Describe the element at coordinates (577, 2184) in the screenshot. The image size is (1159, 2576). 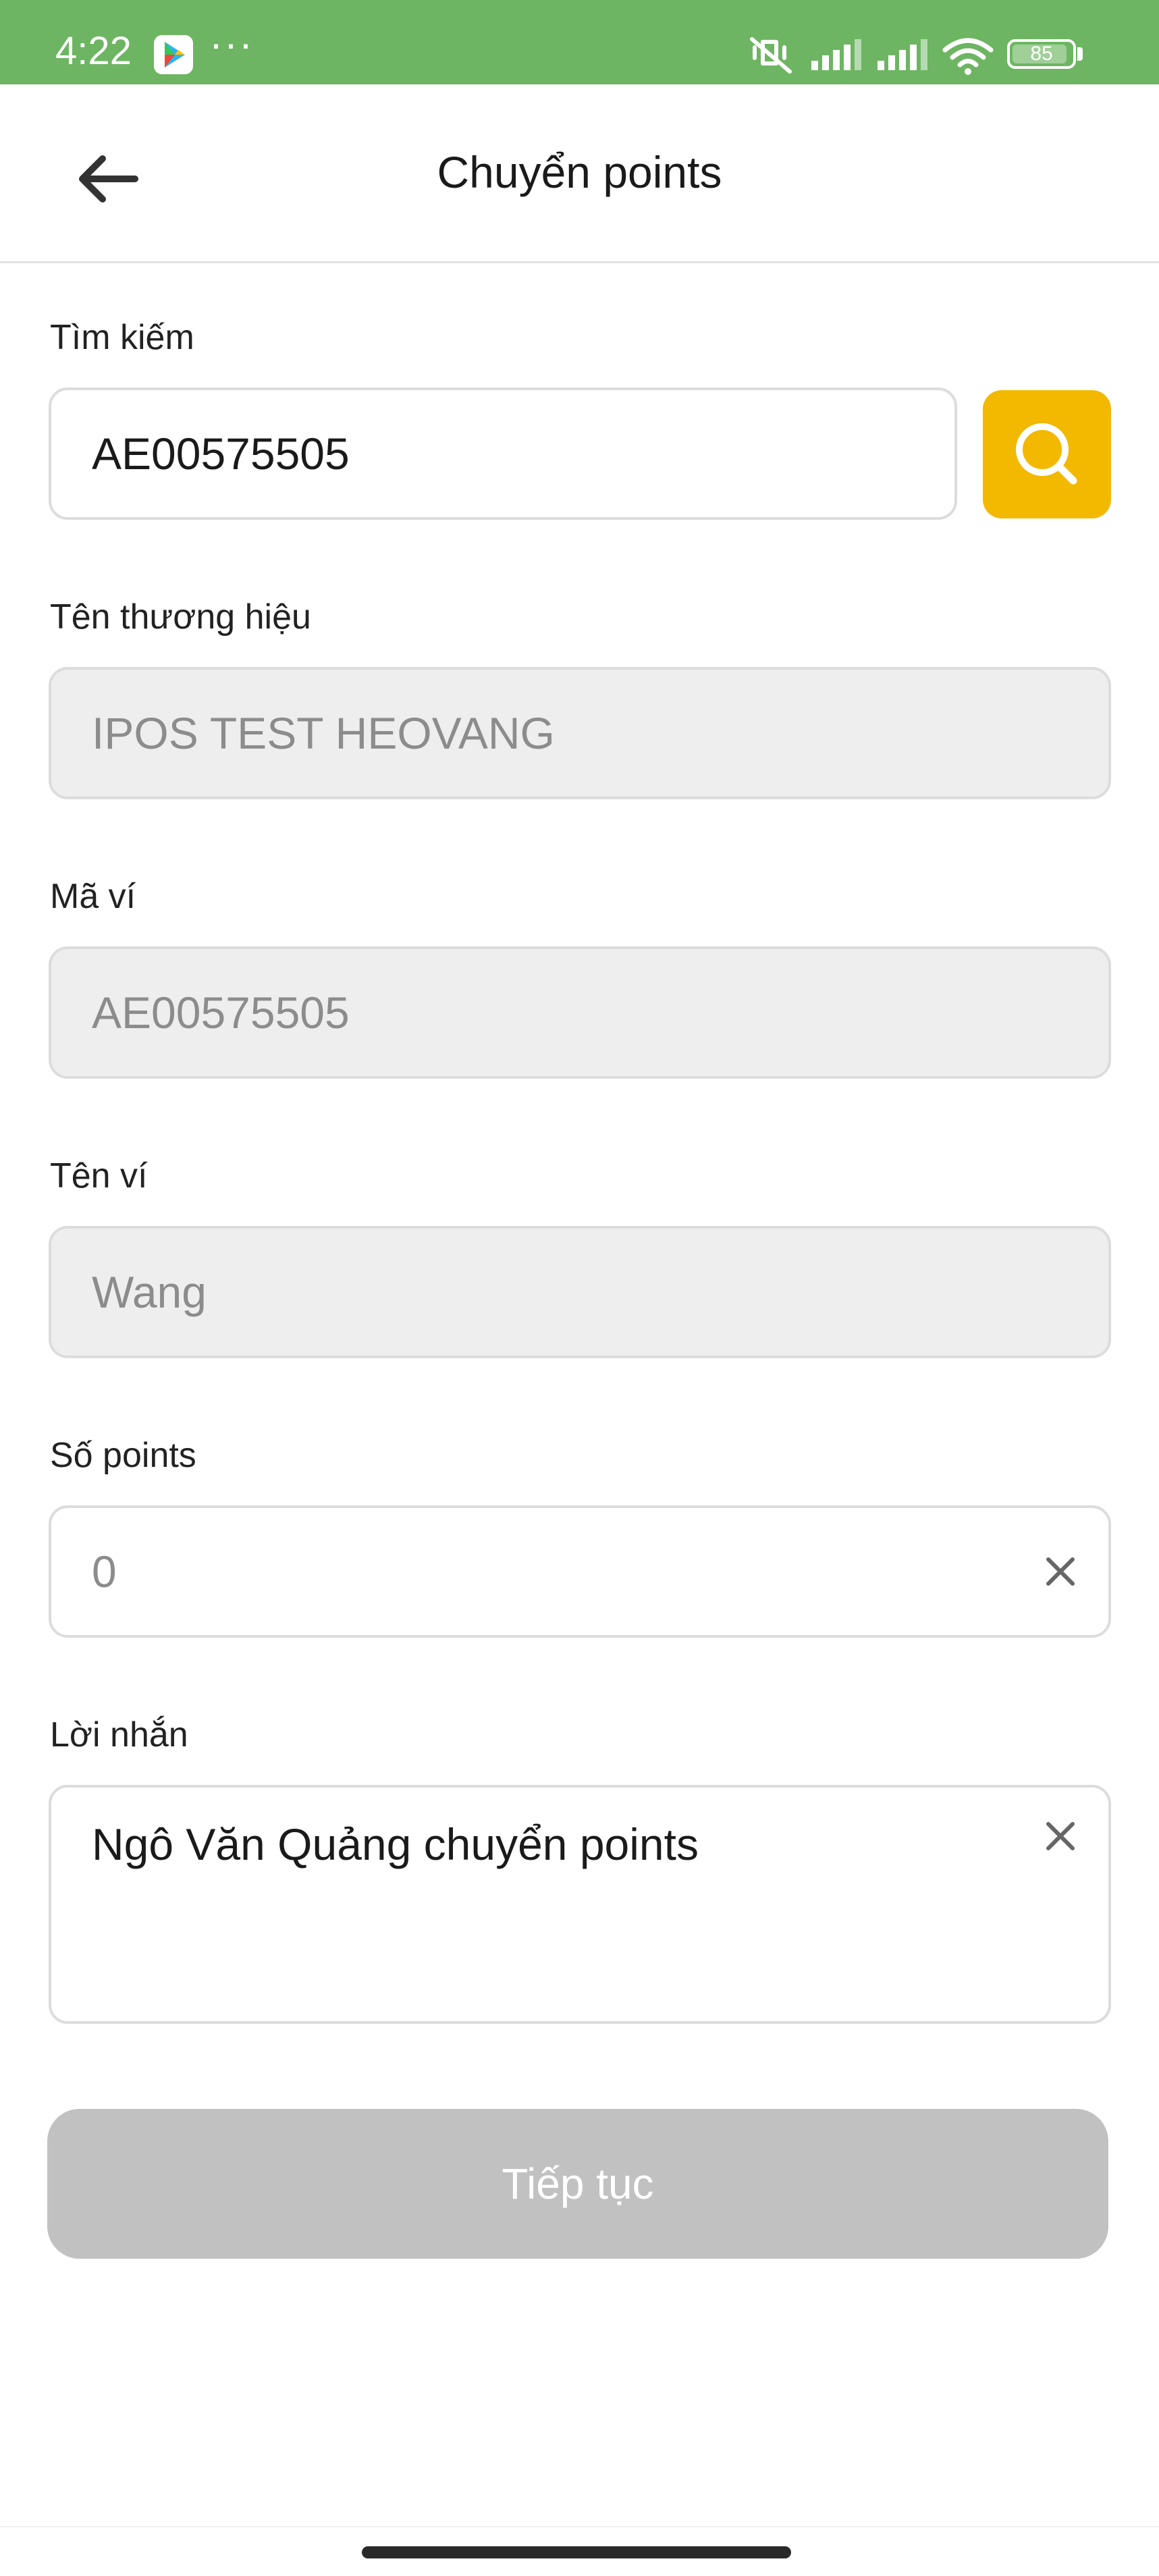
I see `continue-button: Tiếp tục` at that location.